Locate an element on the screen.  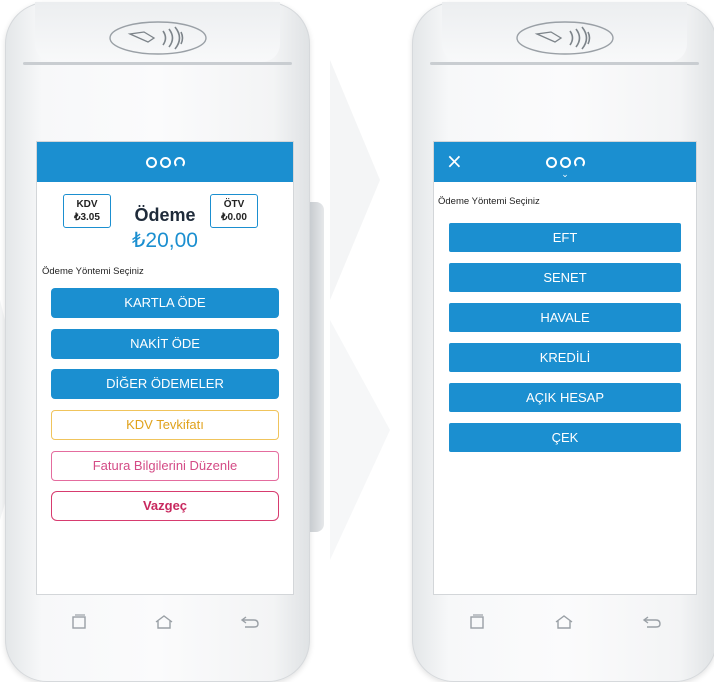
app-header: × ⌄ is located at coordinates (565, 162).